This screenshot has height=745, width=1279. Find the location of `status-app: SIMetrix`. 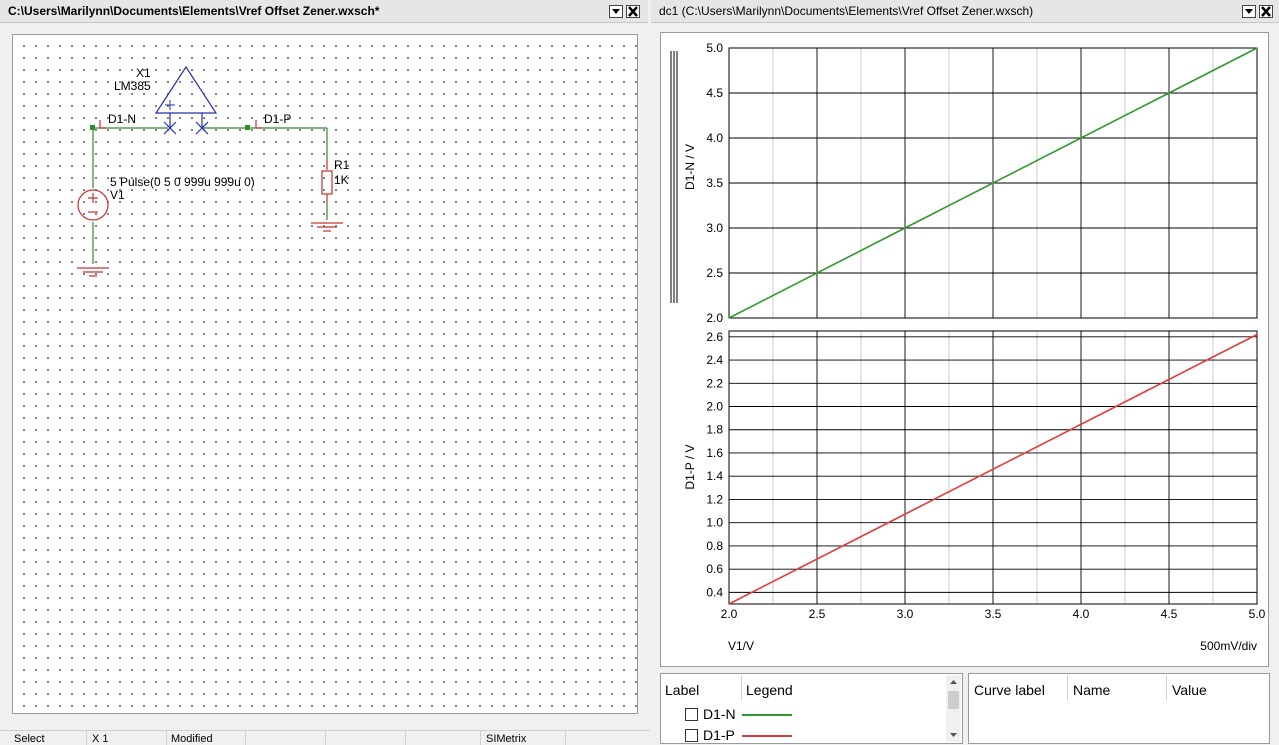

status-app: SIMetrix is located at coordinates (506, 739).